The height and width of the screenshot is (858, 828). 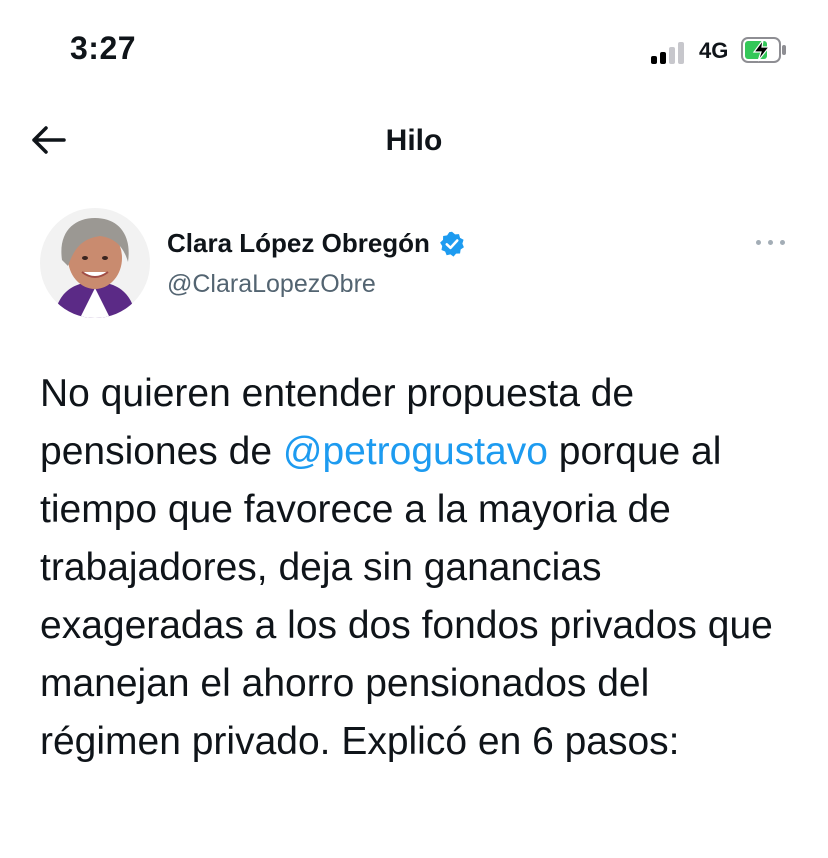 I want to click on author-name-row: Clara López Obregón, so click(x=316, y=243).